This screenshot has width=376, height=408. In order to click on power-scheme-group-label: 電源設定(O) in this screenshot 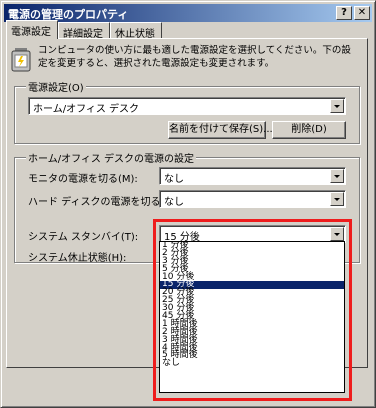, I will do `click(56, 86)`.